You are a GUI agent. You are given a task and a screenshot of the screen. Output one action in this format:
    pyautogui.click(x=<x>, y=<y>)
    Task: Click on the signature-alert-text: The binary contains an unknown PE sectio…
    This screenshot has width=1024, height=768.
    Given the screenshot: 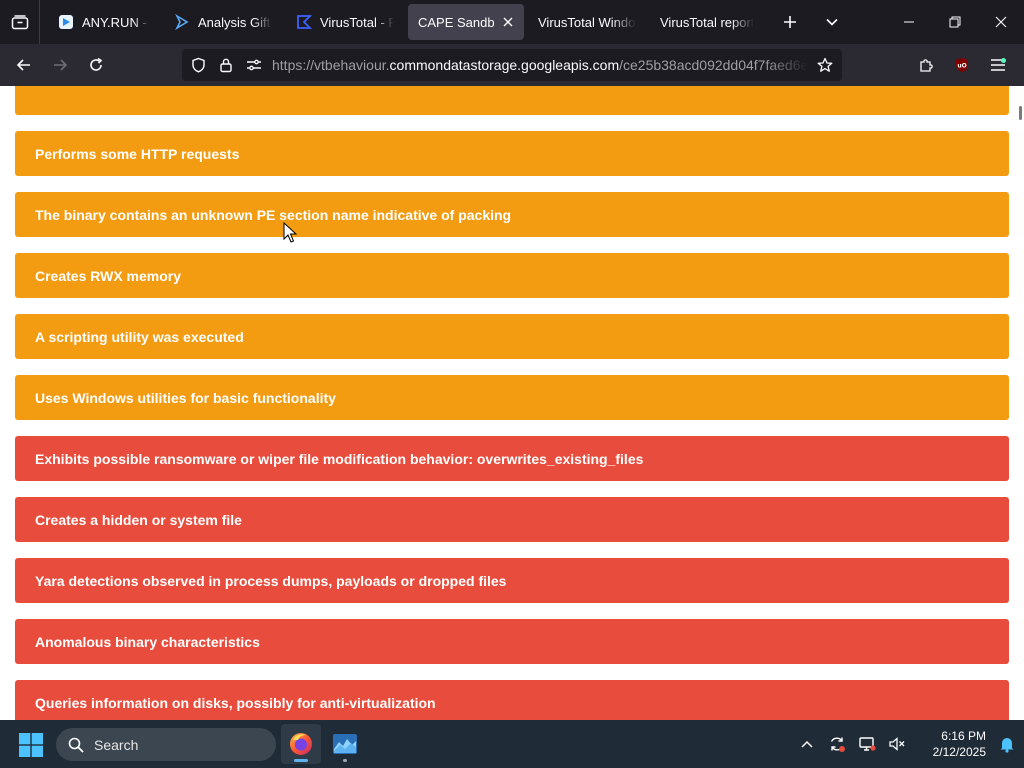 What is the action you would take?
    pyautogui.click(x=273, y=214)
    